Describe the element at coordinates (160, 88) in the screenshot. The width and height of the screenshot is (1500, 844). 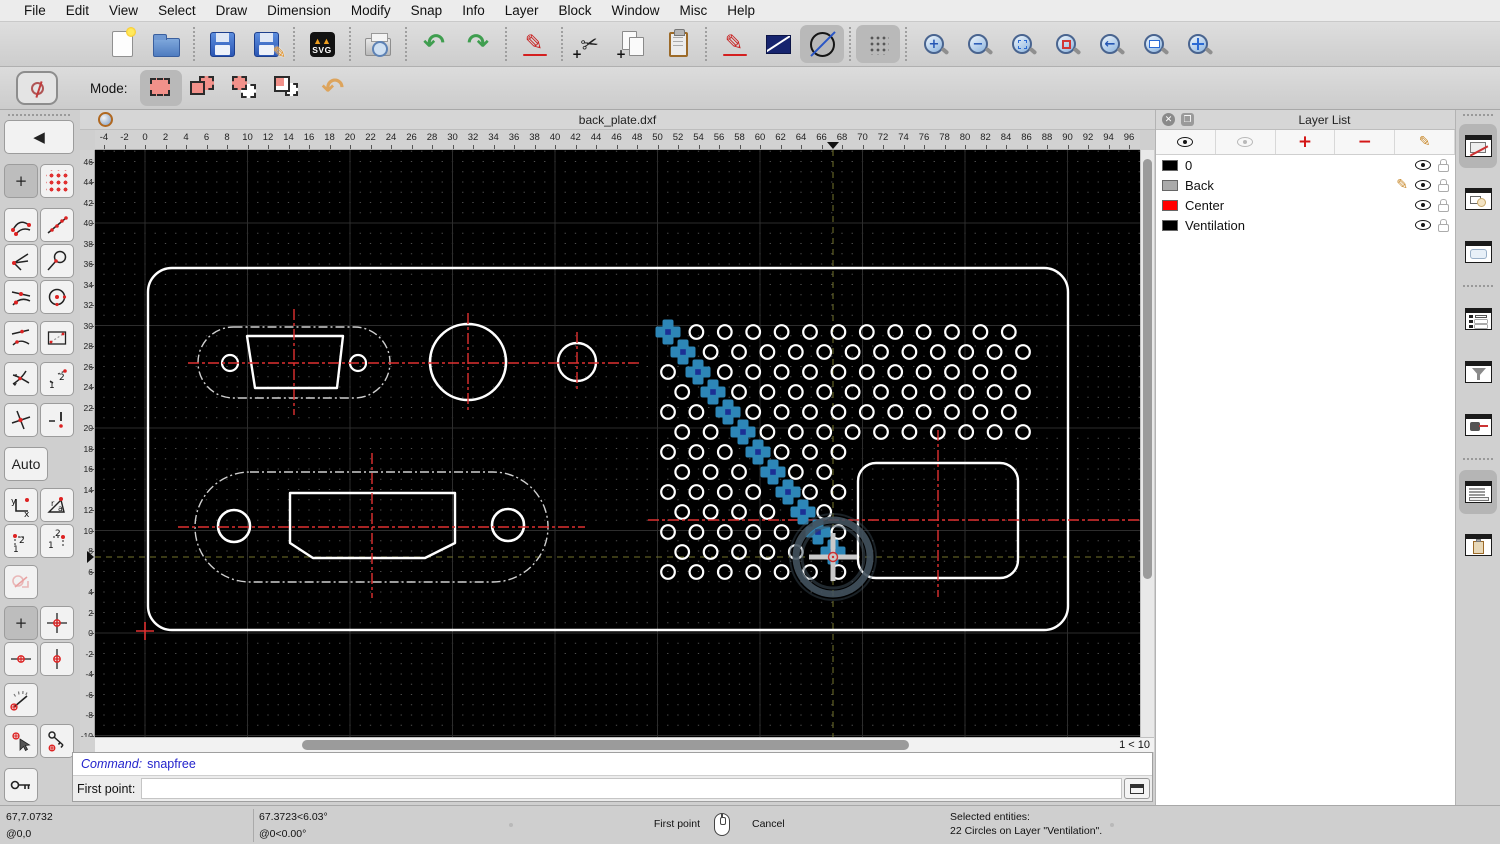
I see `mode-replace-button` at that location.